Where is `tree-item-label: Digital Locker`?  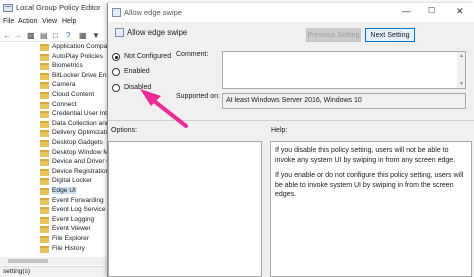
tree-item-label: Digital Locker is located at coordinates (72, 181).